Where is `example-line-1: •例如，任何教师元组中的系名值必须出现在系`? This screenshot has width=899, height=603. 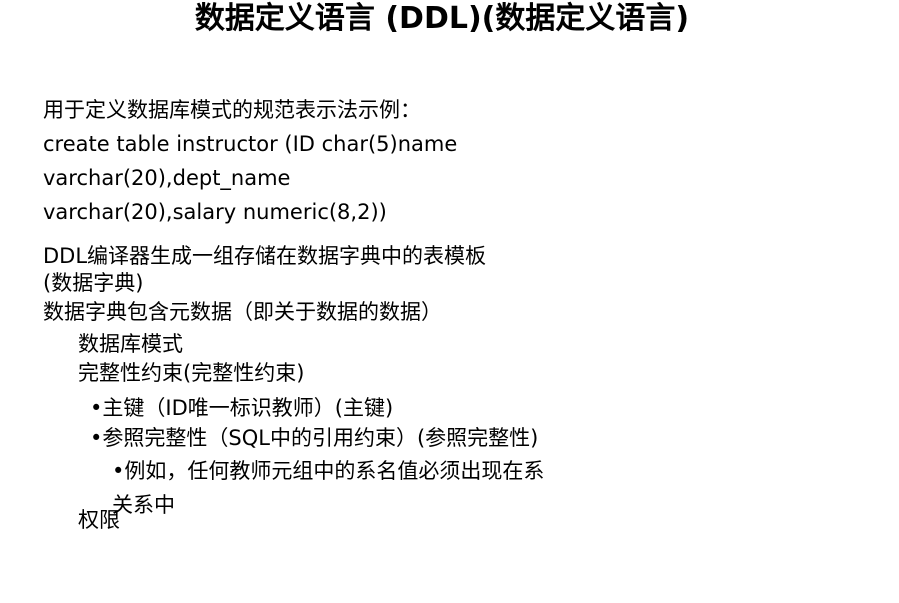 example-line-1: •例如，任何教师元组中的系名值必须出现在系 is located at coordinates (328, 471).